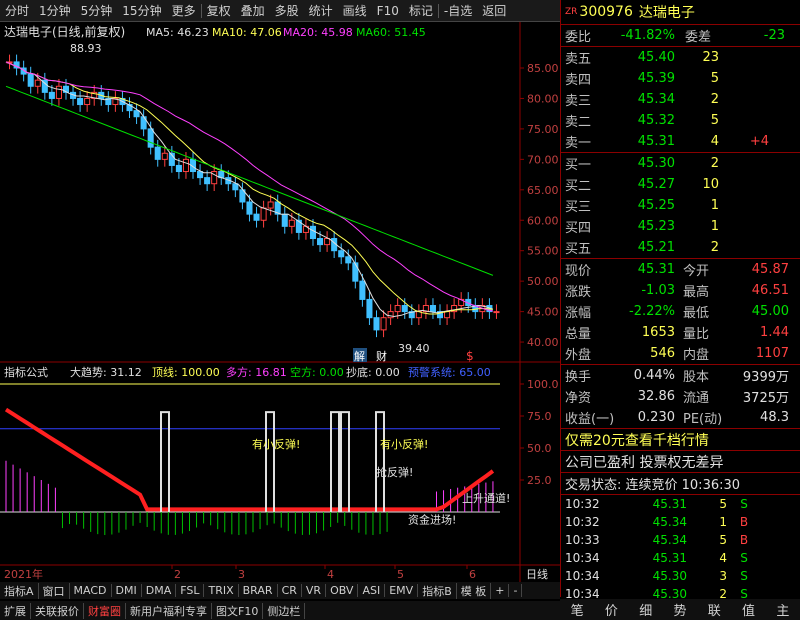 The image size is (800, 620). Describe the element at coordinates (677, 291) in the screenshot. I see `quote-row: 涨跌 -1.03 最高 46.51` at that location.